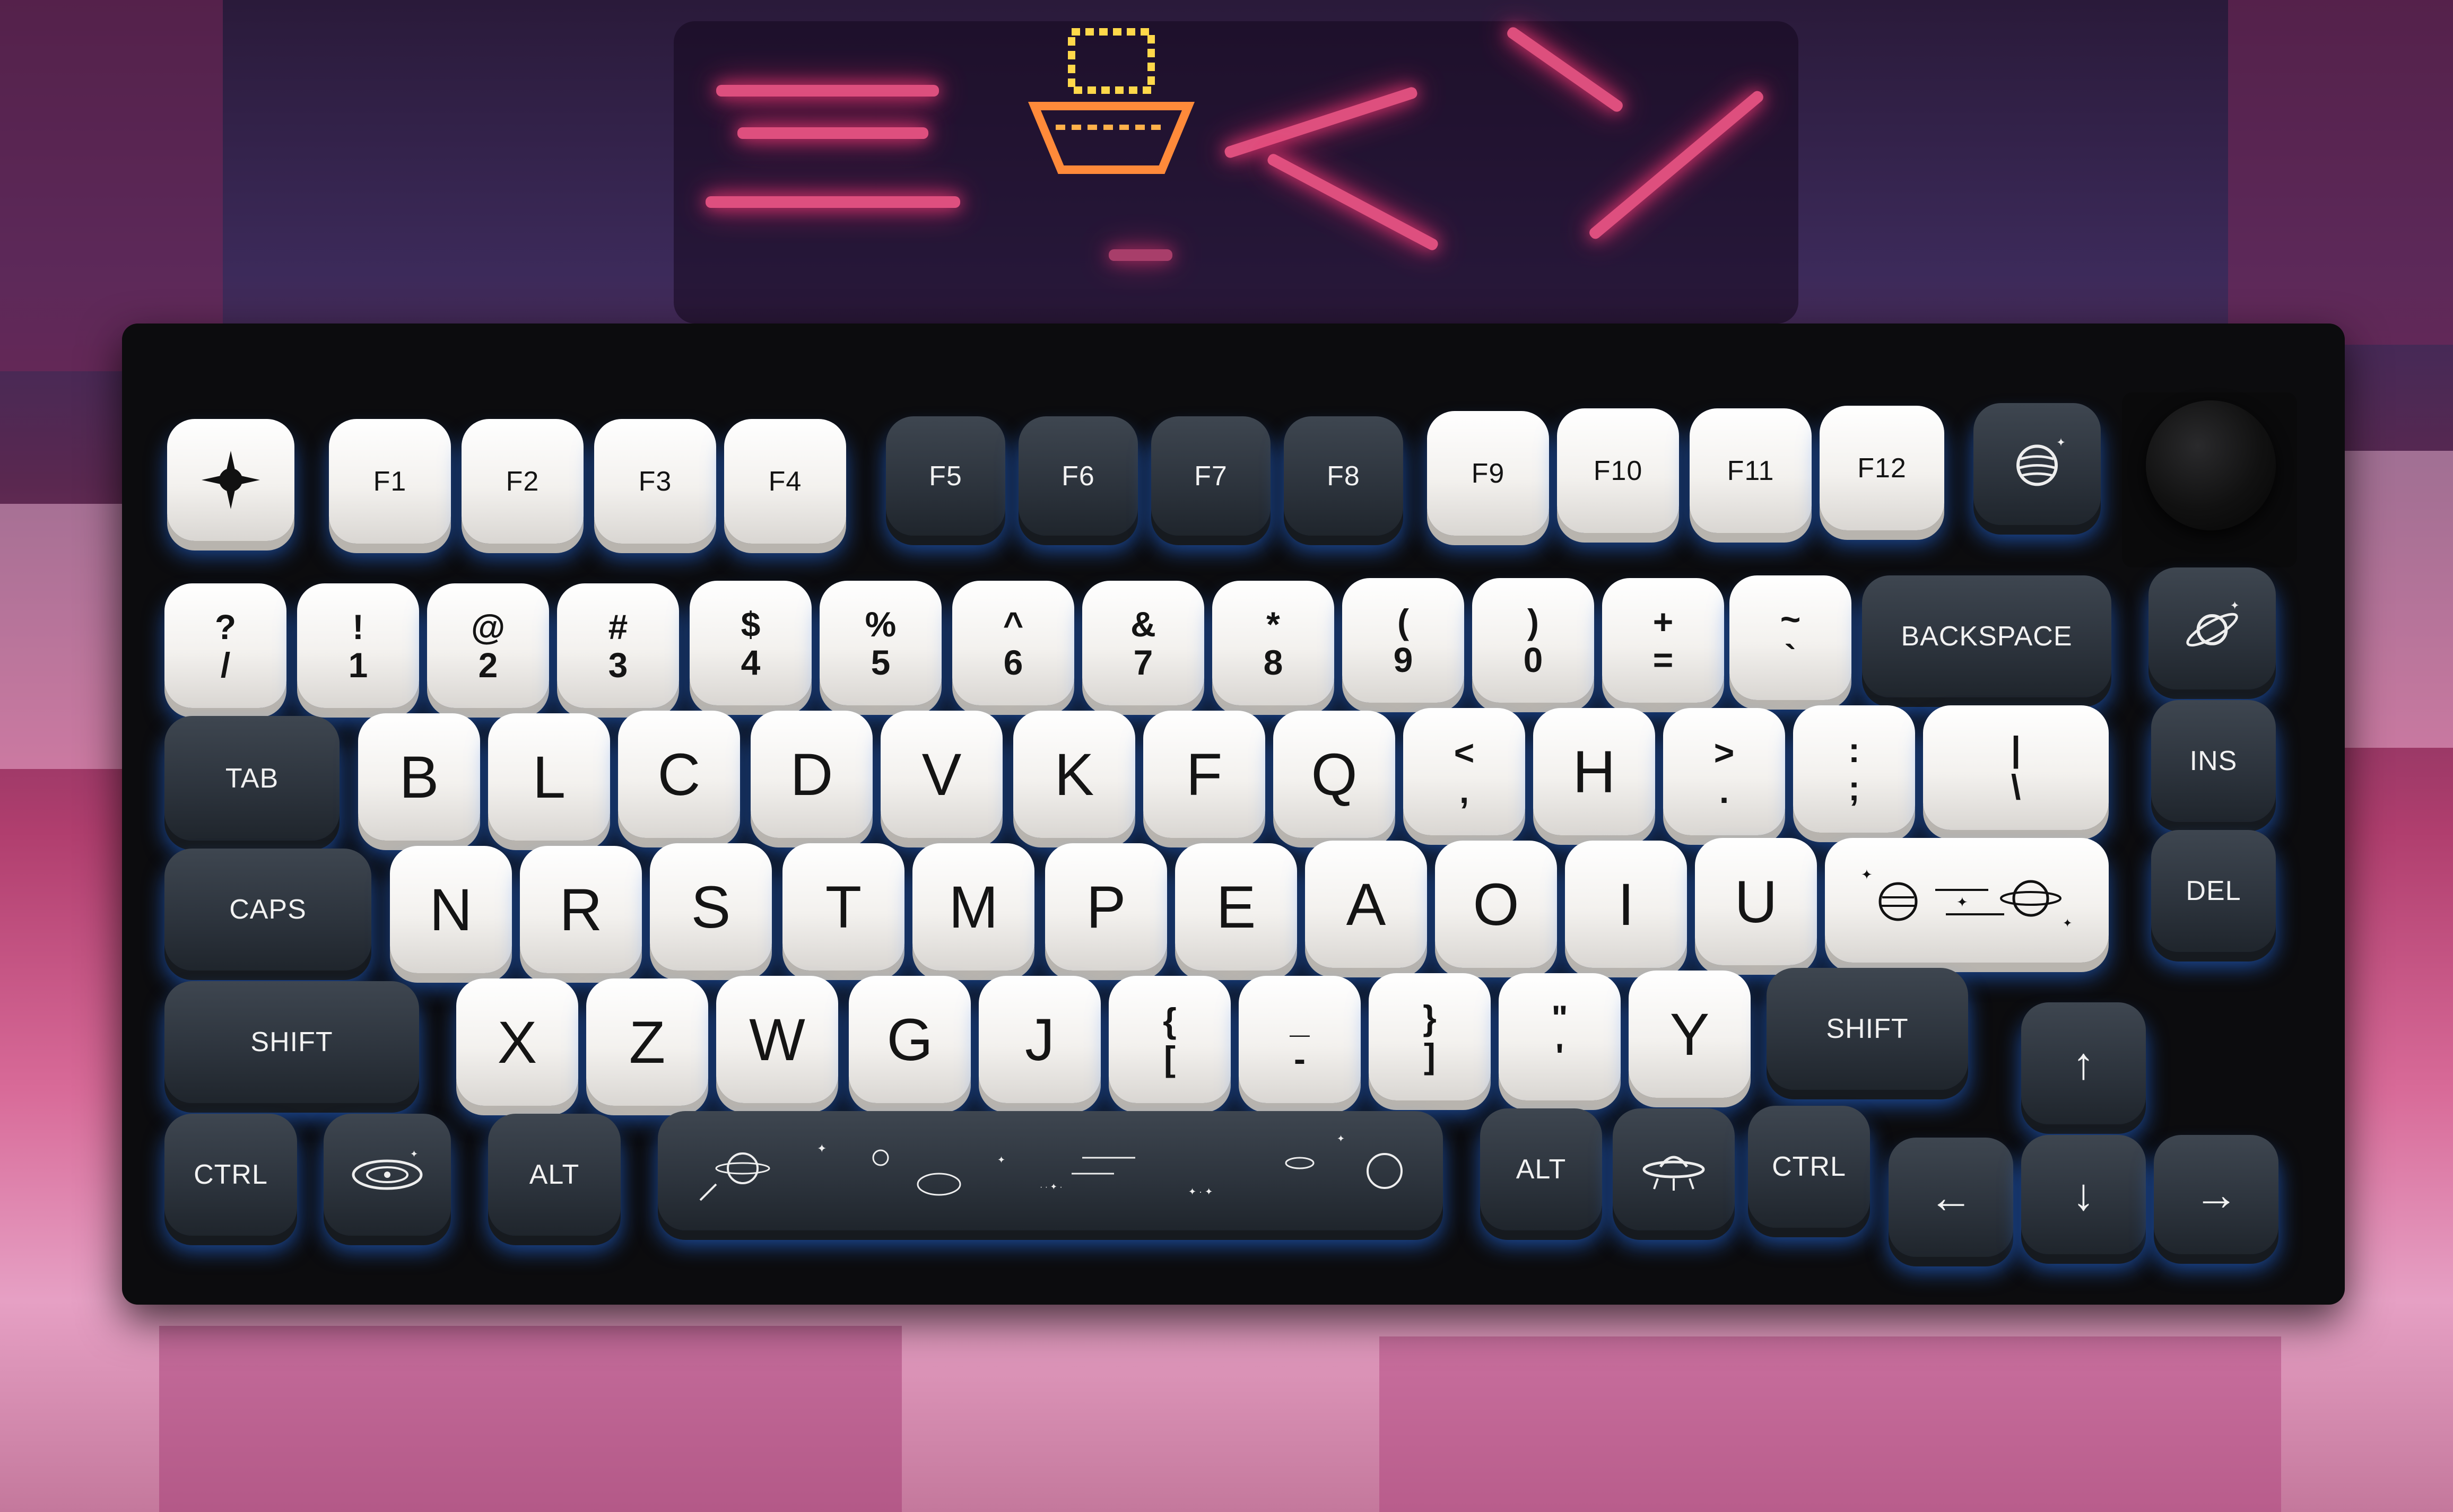  What do you see at coordinates (1674, 1169) in the screenshot?
I see `ufo-key` at bounding box center [1674, 1169].